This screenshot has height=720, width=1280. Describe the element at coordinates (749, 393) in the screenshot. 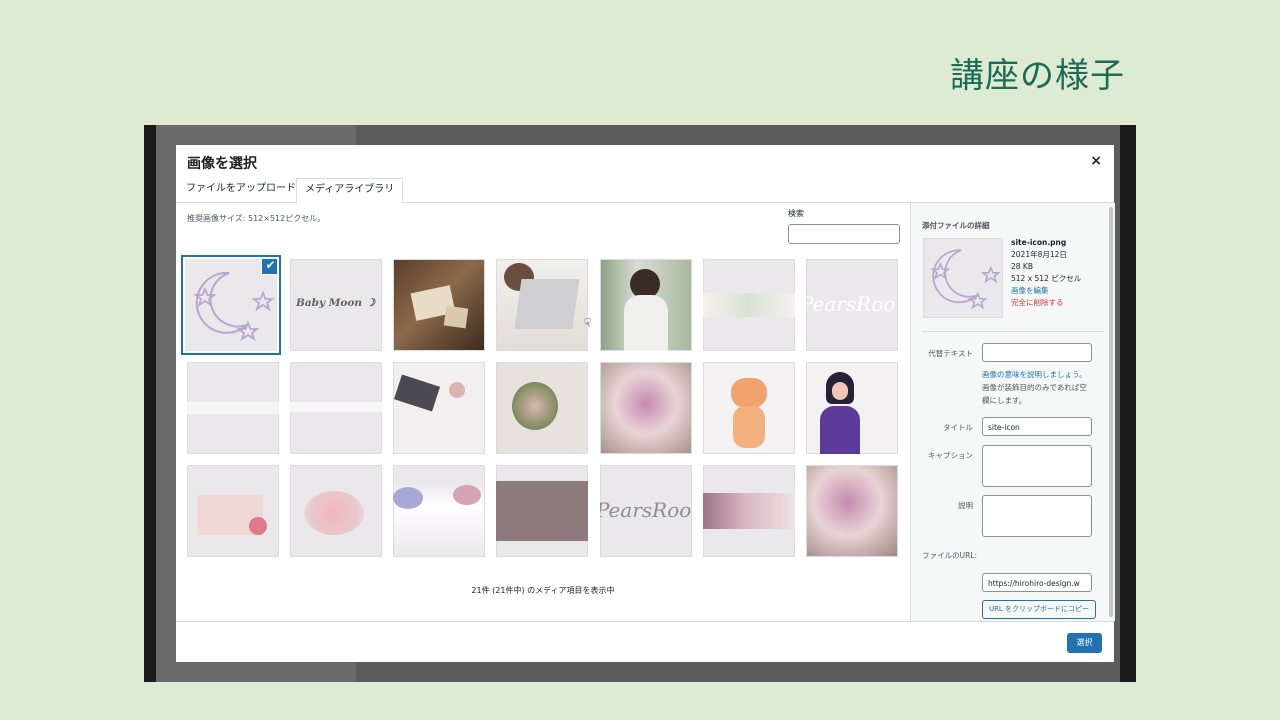

I see `thumb-cat-head-shape` at that location.